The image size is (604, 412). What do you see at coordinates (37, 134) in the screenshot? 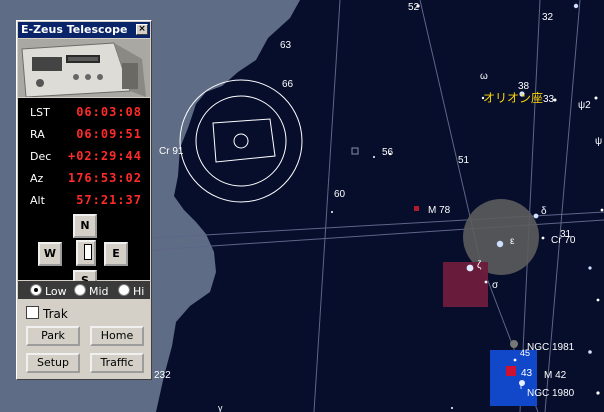
I see `readout-label: RA` at bounding box center [37, 134].